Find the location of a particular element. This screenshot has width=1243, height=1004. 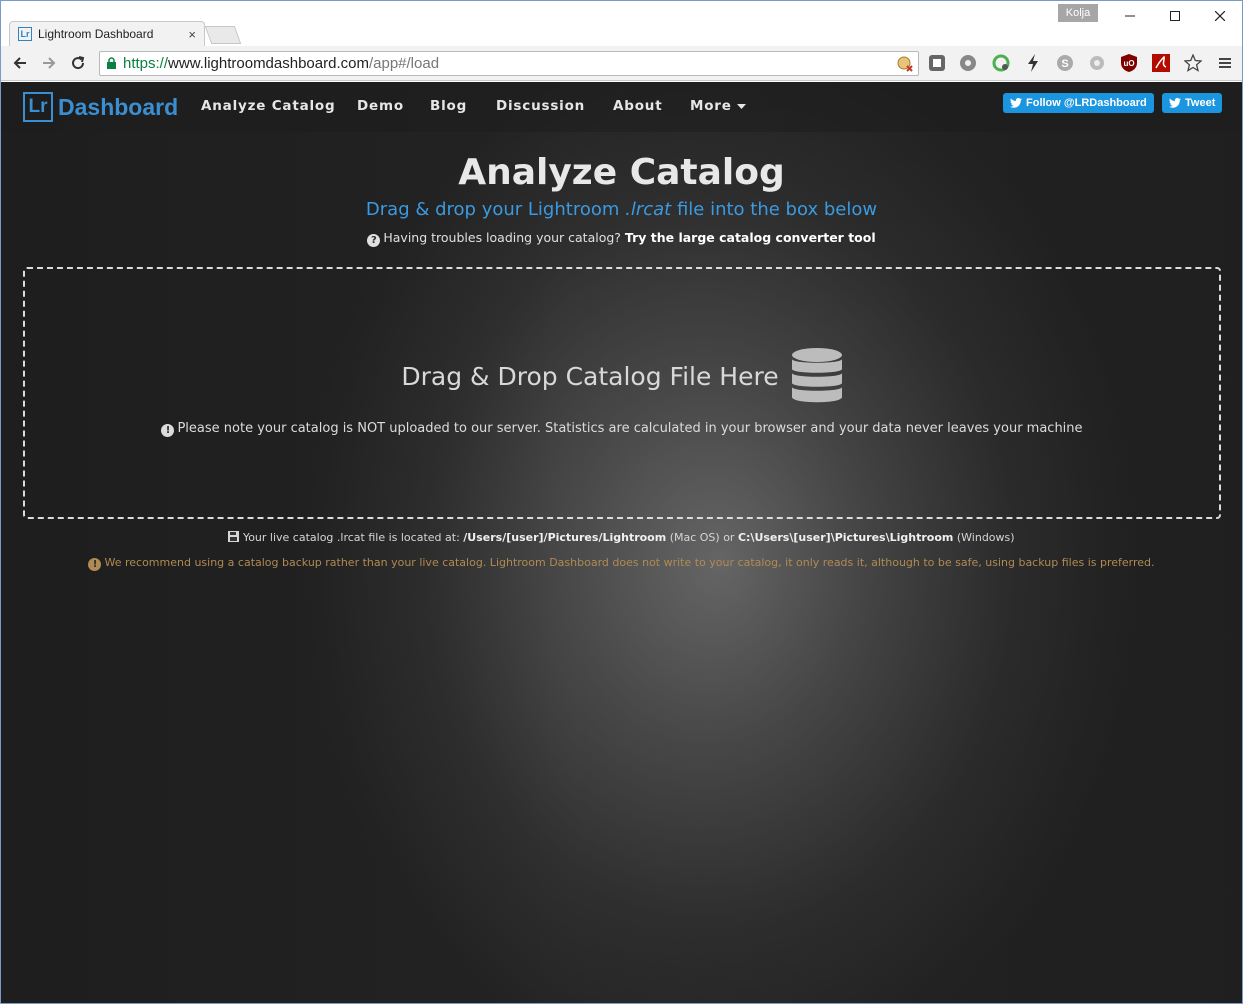

extension-chrome-icon is located at coordinates (1097, 63).